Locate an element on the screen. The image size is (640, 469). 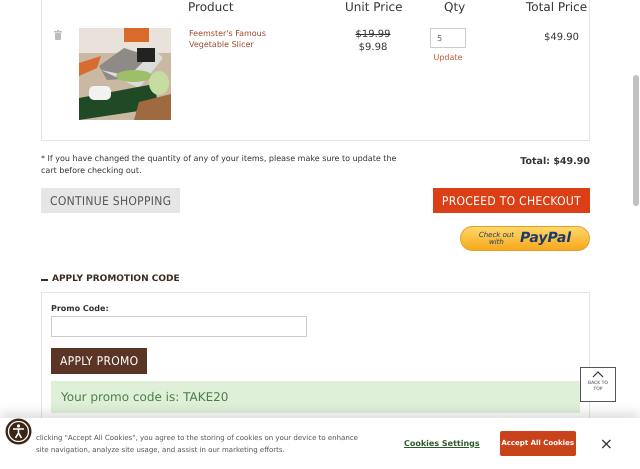
field-label: Promo Code: is located at coordinates (80, 308).